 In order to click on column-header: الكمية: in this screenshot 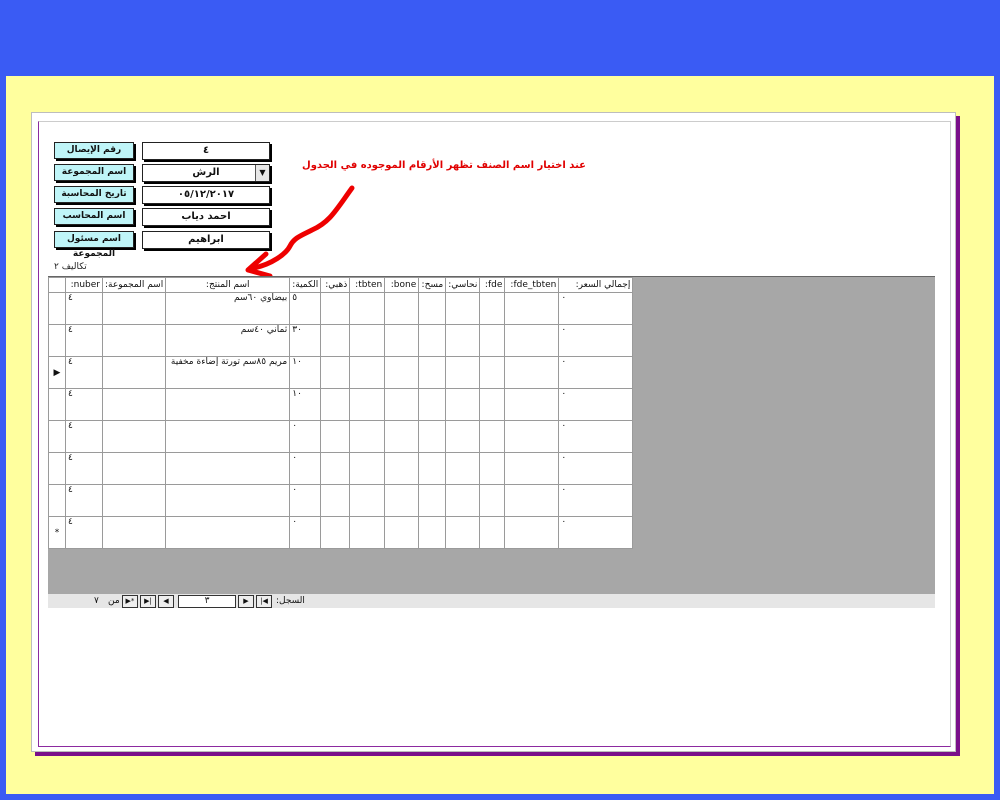, I will do `click(305, 285)`.